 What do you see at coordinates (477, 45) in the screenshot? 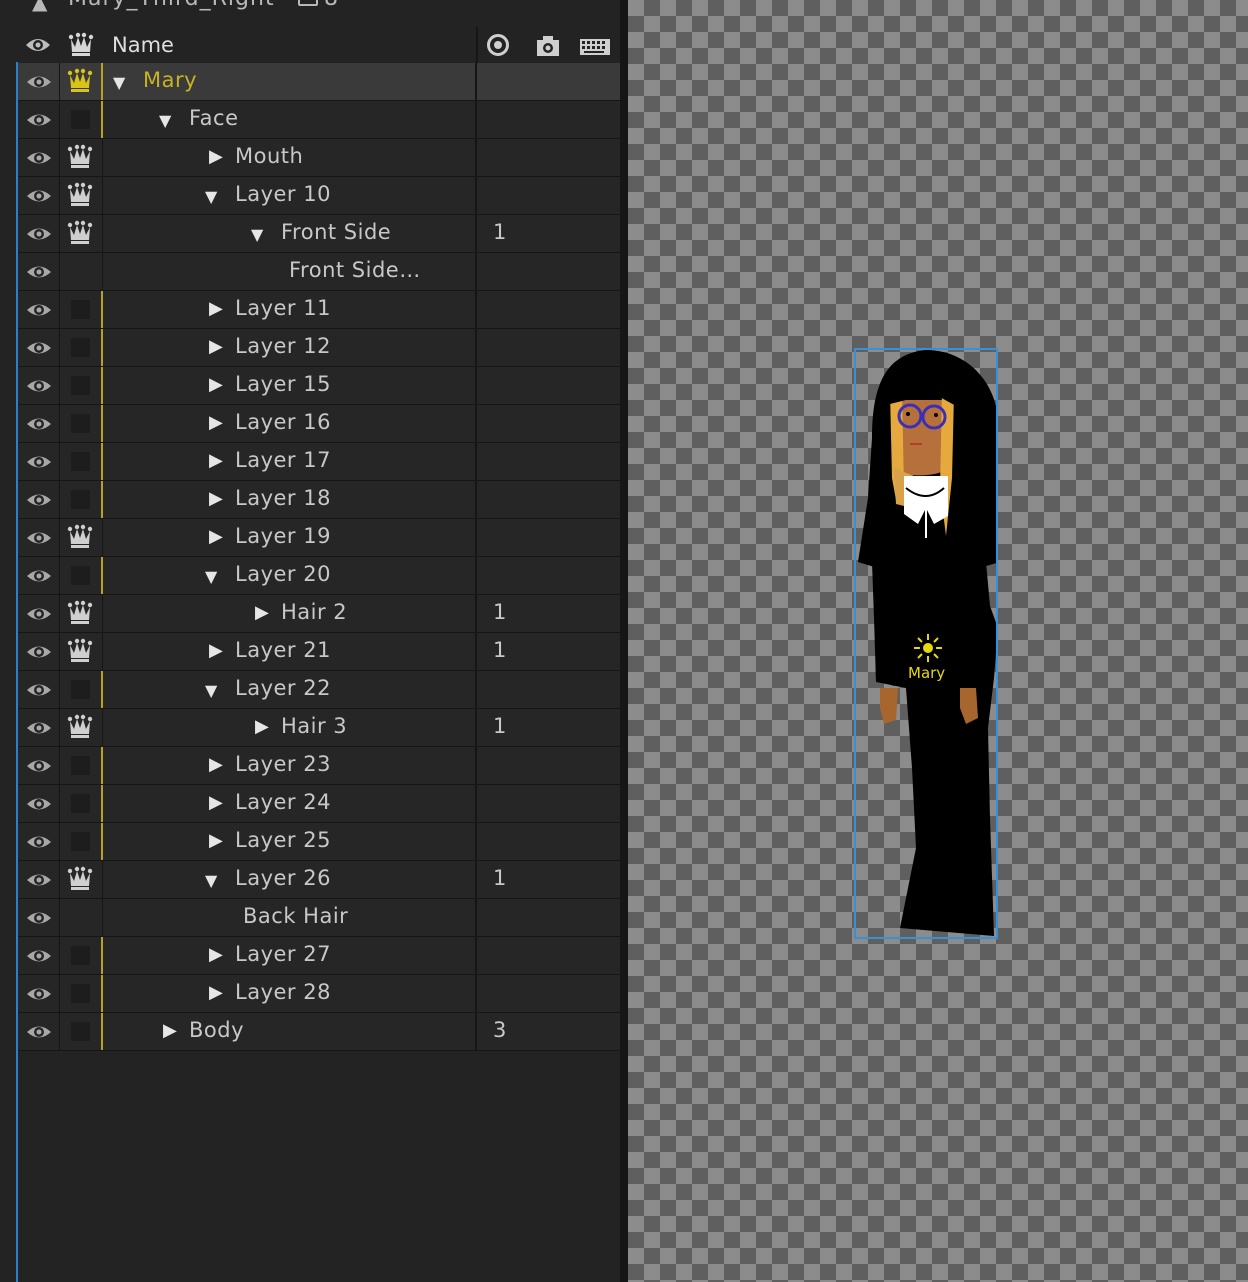
I see `column-divider` at bounding box center [477, 45].